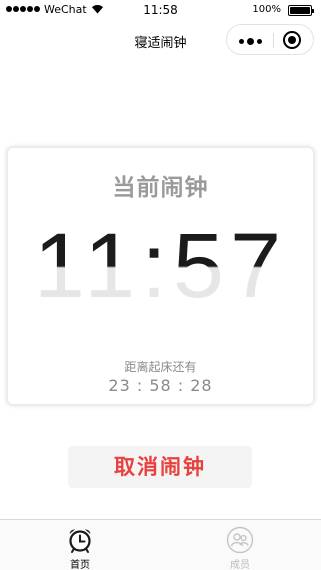  Describe the element at coordinates (273, 40) in the screenshot. I see `capsule-divider` at that location.